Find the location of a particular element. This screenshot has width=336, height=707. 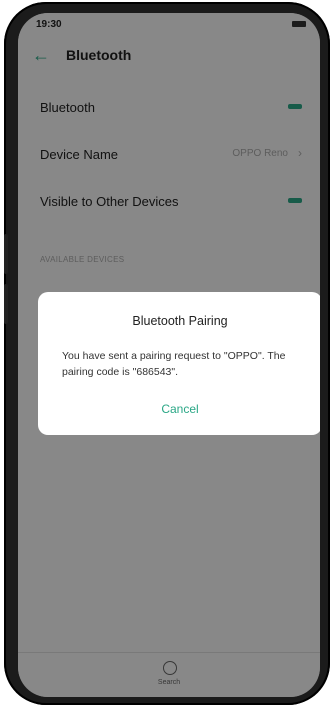

dialog-title: Bluetooth Pairing is located at coordinates (180, 321).